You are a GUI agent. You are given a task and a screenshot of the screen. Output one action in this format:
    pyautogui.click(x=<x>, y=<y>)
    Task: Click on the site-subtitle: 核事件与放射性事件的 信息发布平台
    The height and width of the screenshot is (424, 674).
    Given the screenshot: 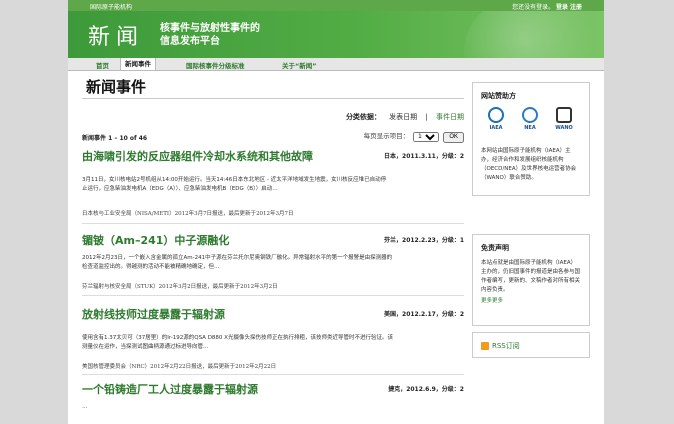 What is the action you would take?
    pyautogui.click(x=210, y=35)
    